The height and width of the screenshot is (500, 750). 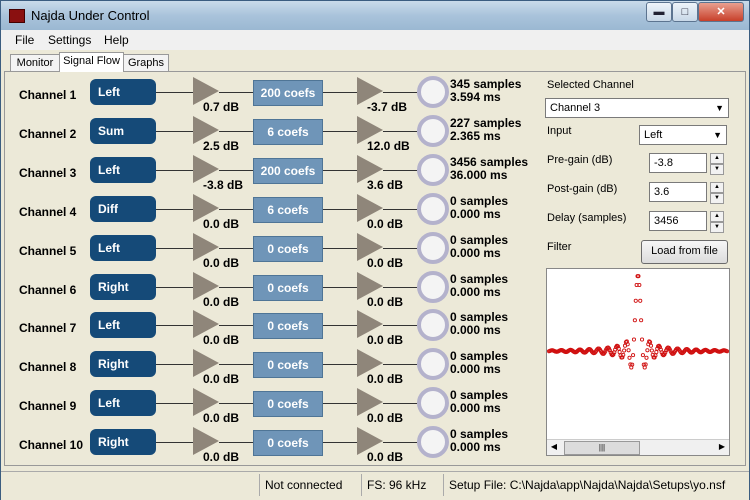 I want to click on pre-gain-stepper: ▲ ▼, so click(x=717, y=164).